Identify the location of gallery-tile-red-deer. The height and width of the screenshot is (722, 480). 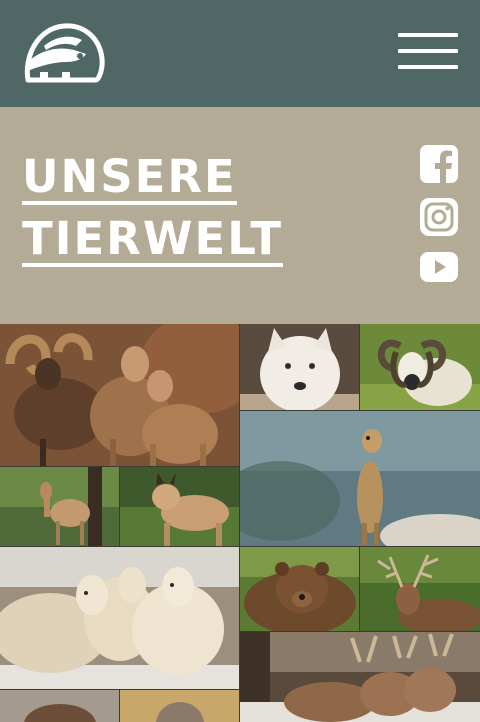
(420, 589).